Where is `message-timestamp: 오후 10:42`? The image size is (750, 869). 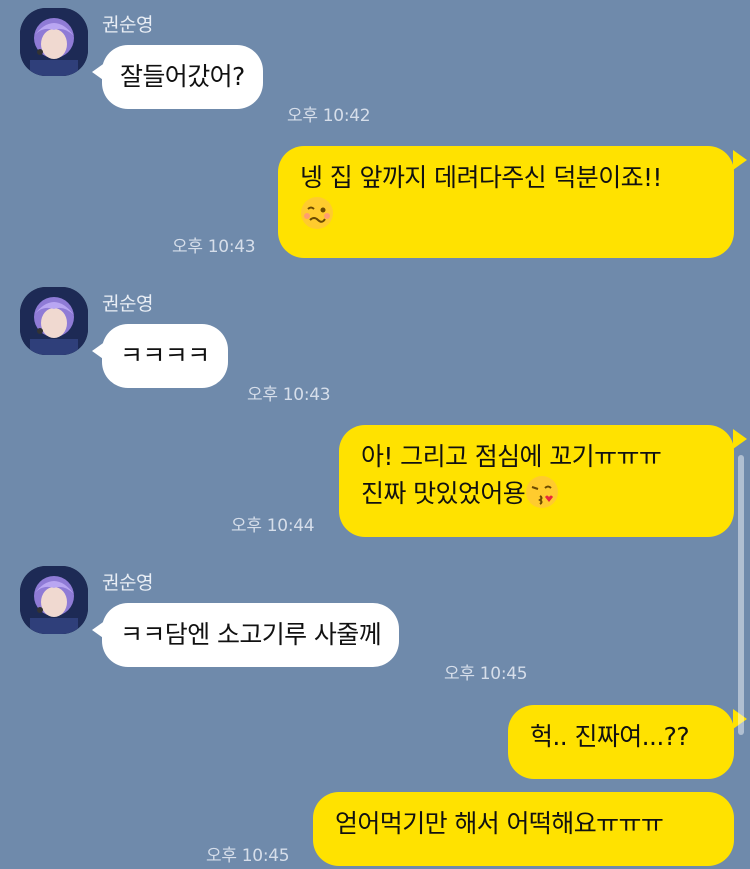
message-timestamp: 오후 10:42 is located at coordinates (329, 116).